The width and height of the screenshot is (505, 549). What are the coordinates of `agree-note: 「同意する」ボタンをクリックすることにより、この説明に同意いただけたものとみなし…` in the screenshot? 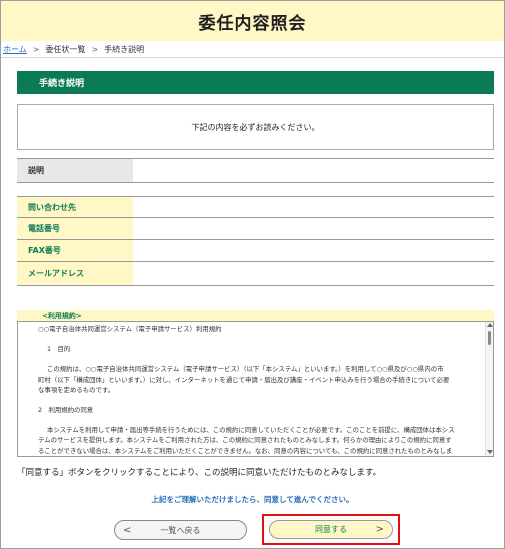 It's located at (199, 473).